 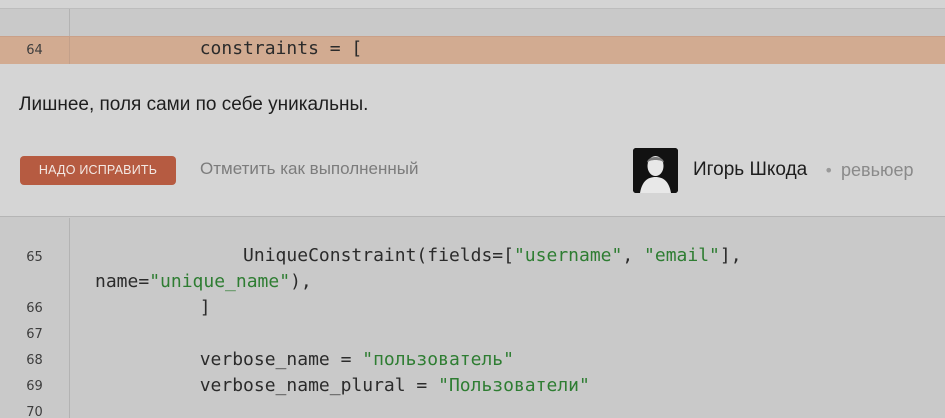 I want to click on top-strip, so click(x=472, y=4).